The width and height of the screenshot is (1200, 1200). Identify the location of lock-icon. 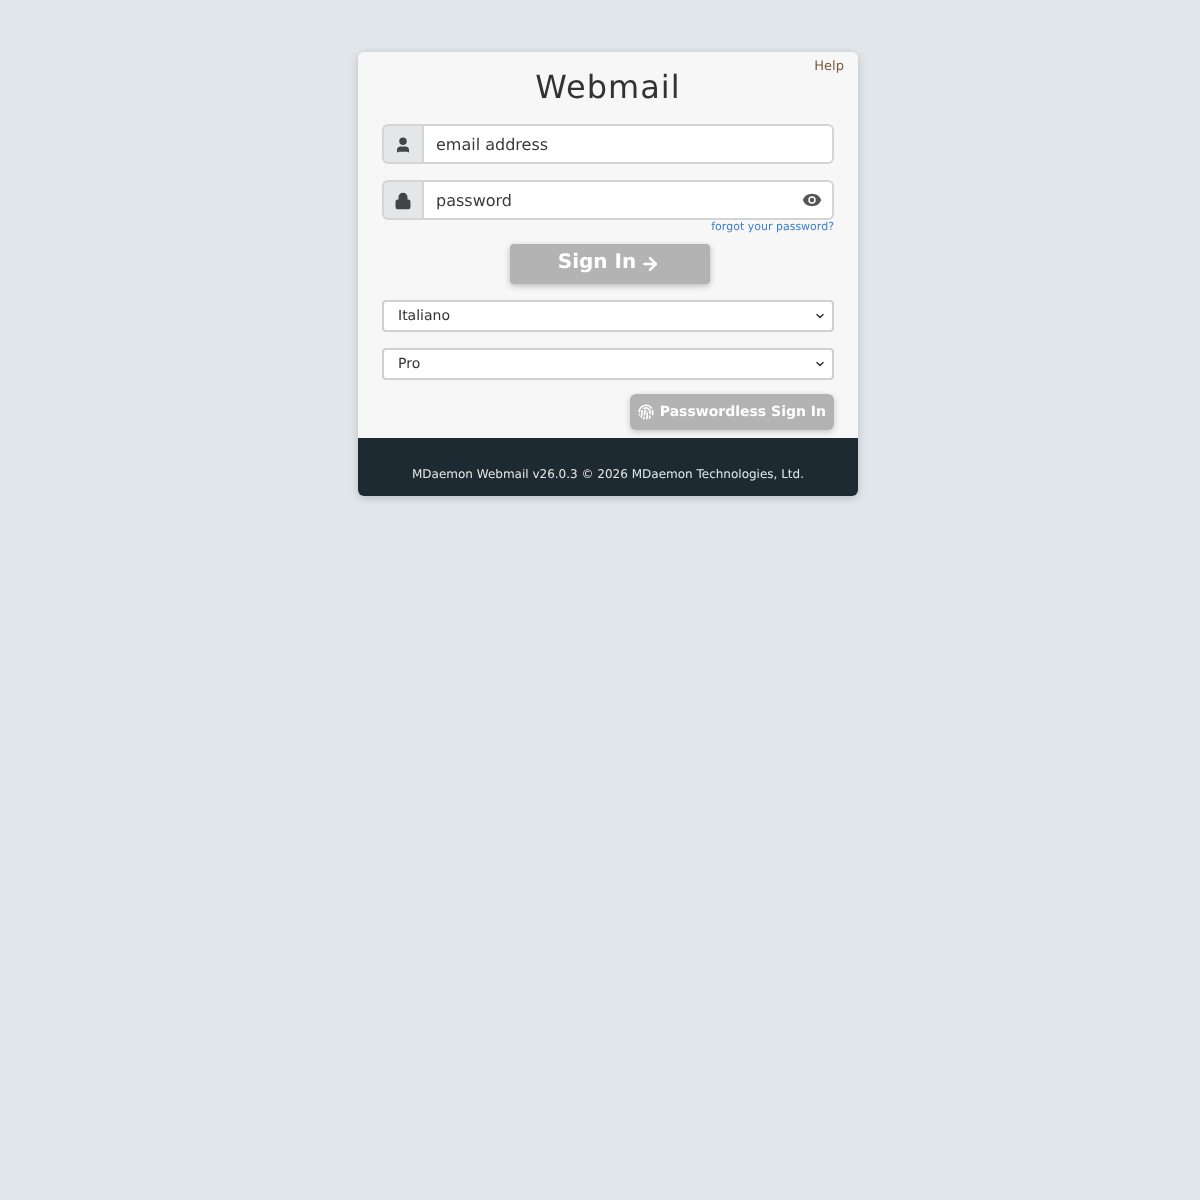
(403, 200).